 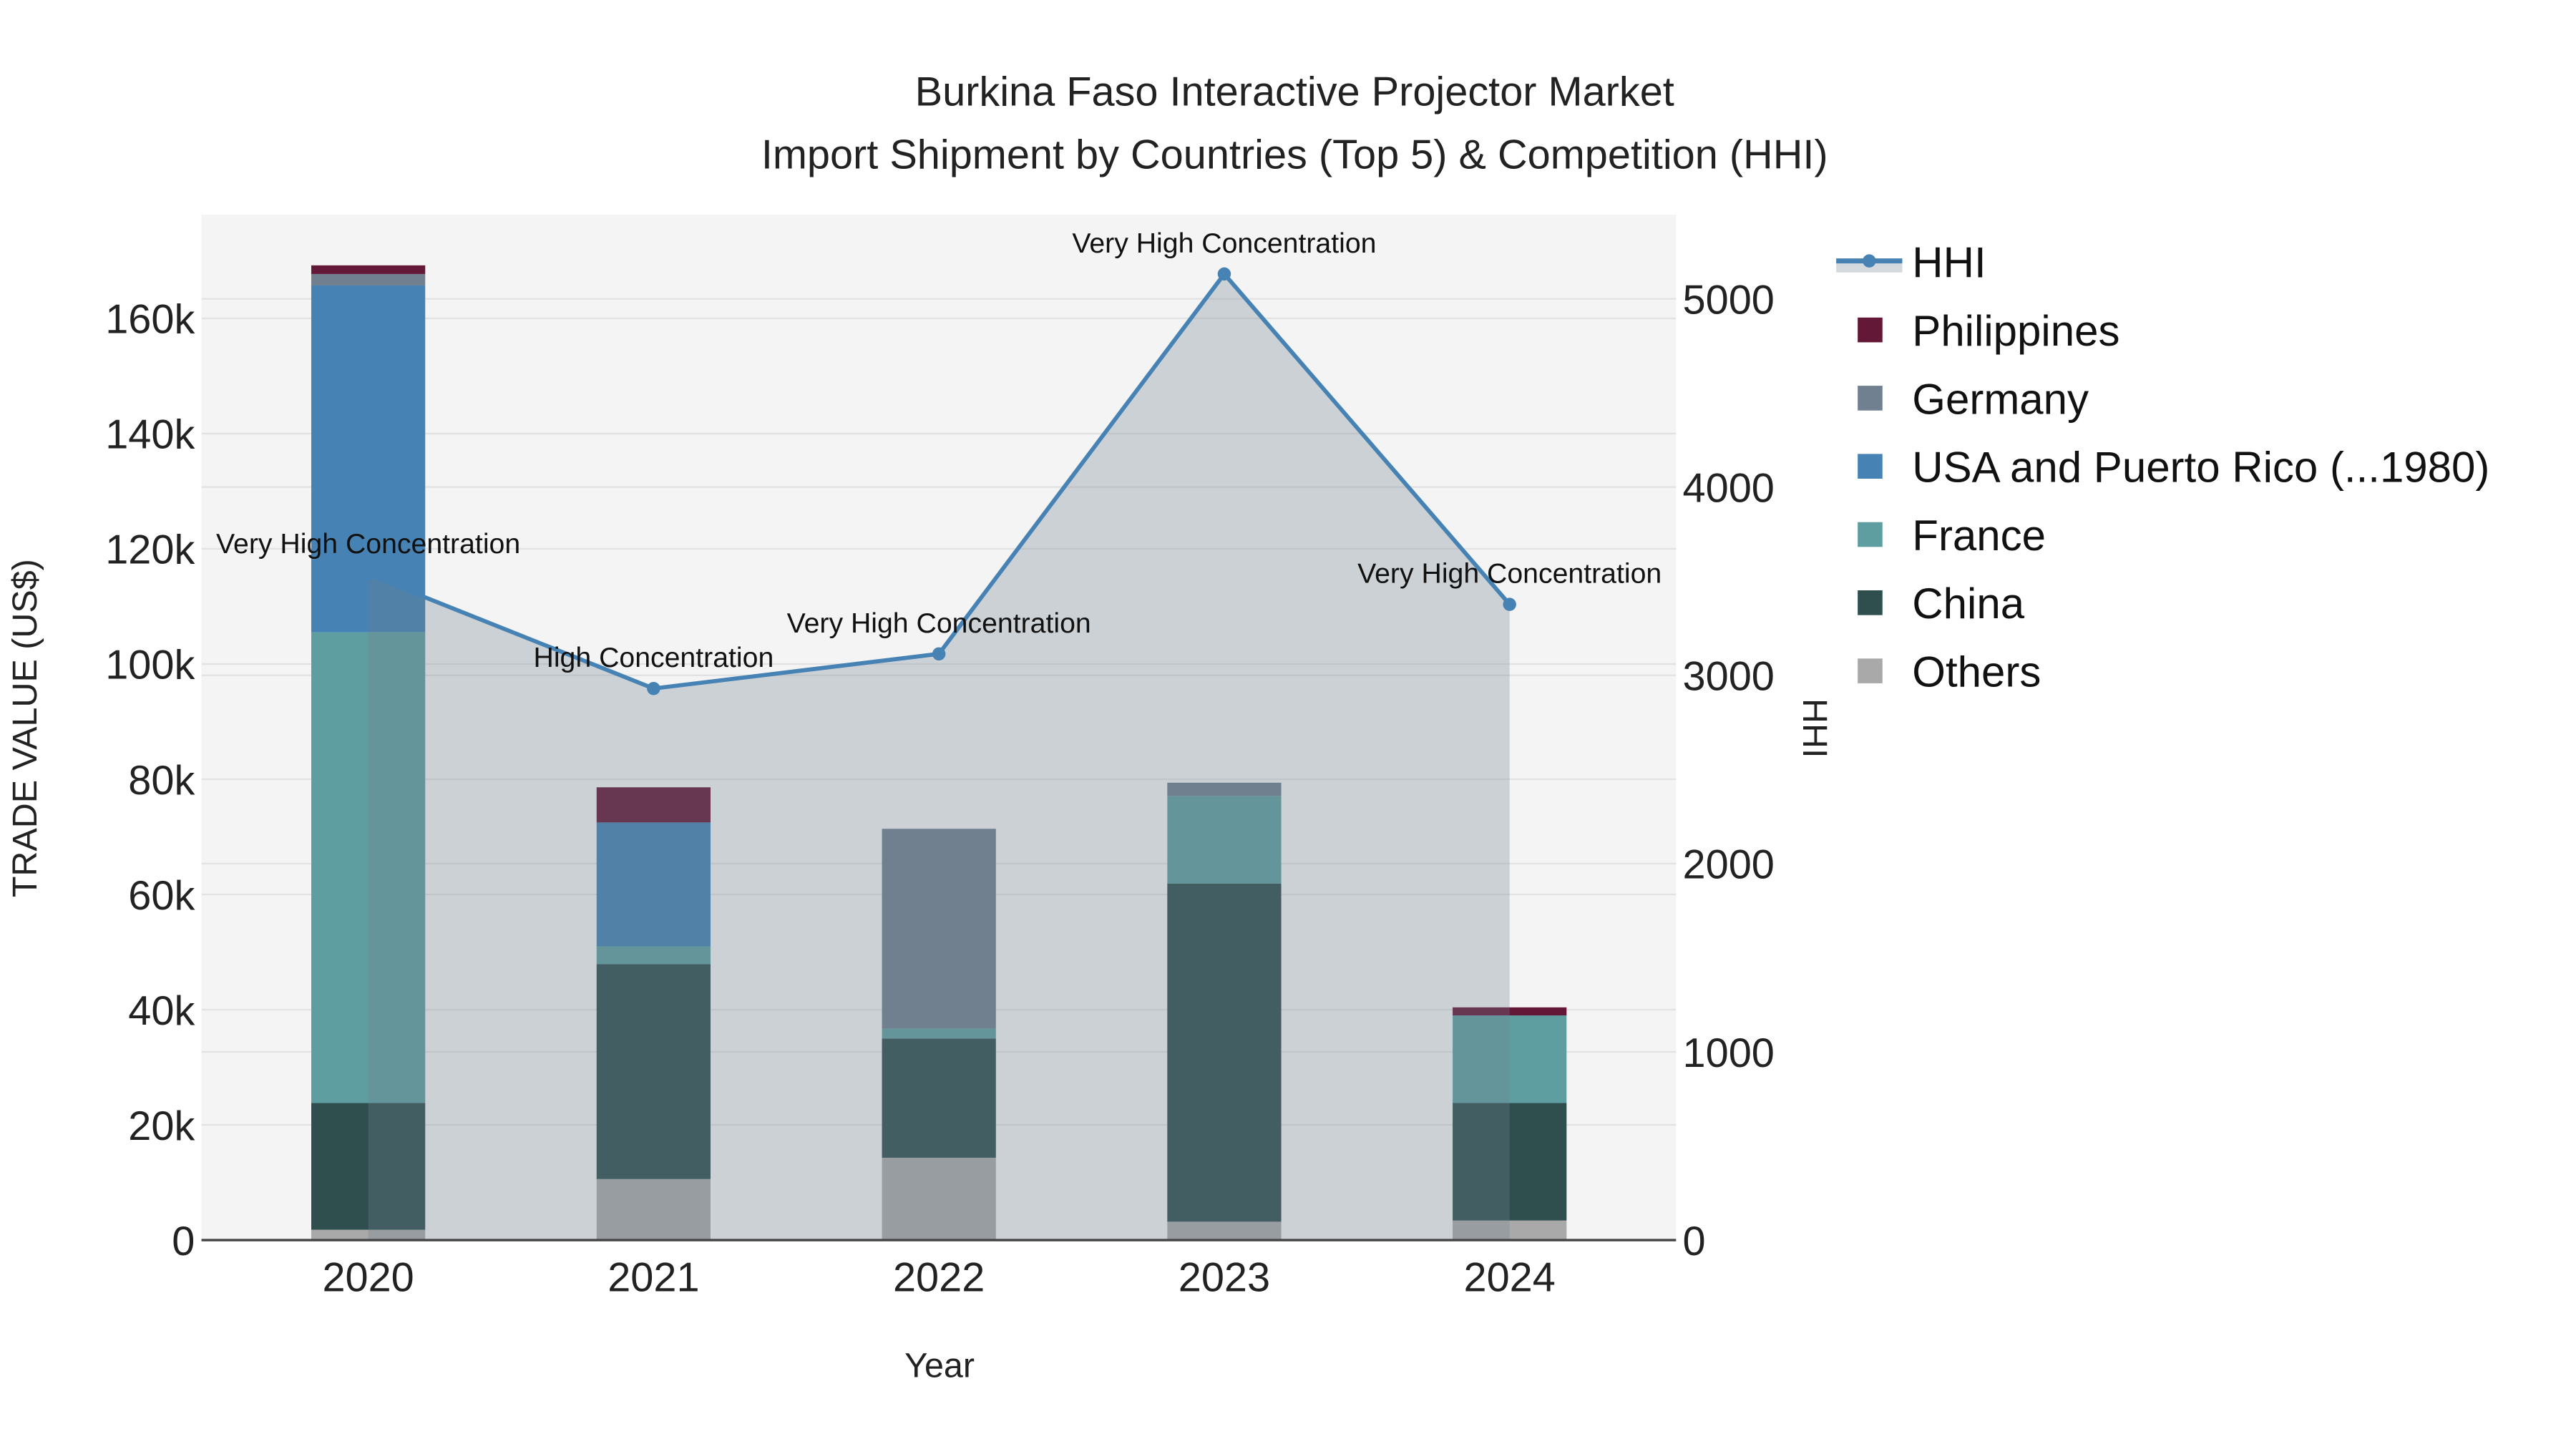 What do you see at coordinates (368, 1278) in the screenshot?
I see `x-tick-label: 2020` at bounding box center [368, 1278].